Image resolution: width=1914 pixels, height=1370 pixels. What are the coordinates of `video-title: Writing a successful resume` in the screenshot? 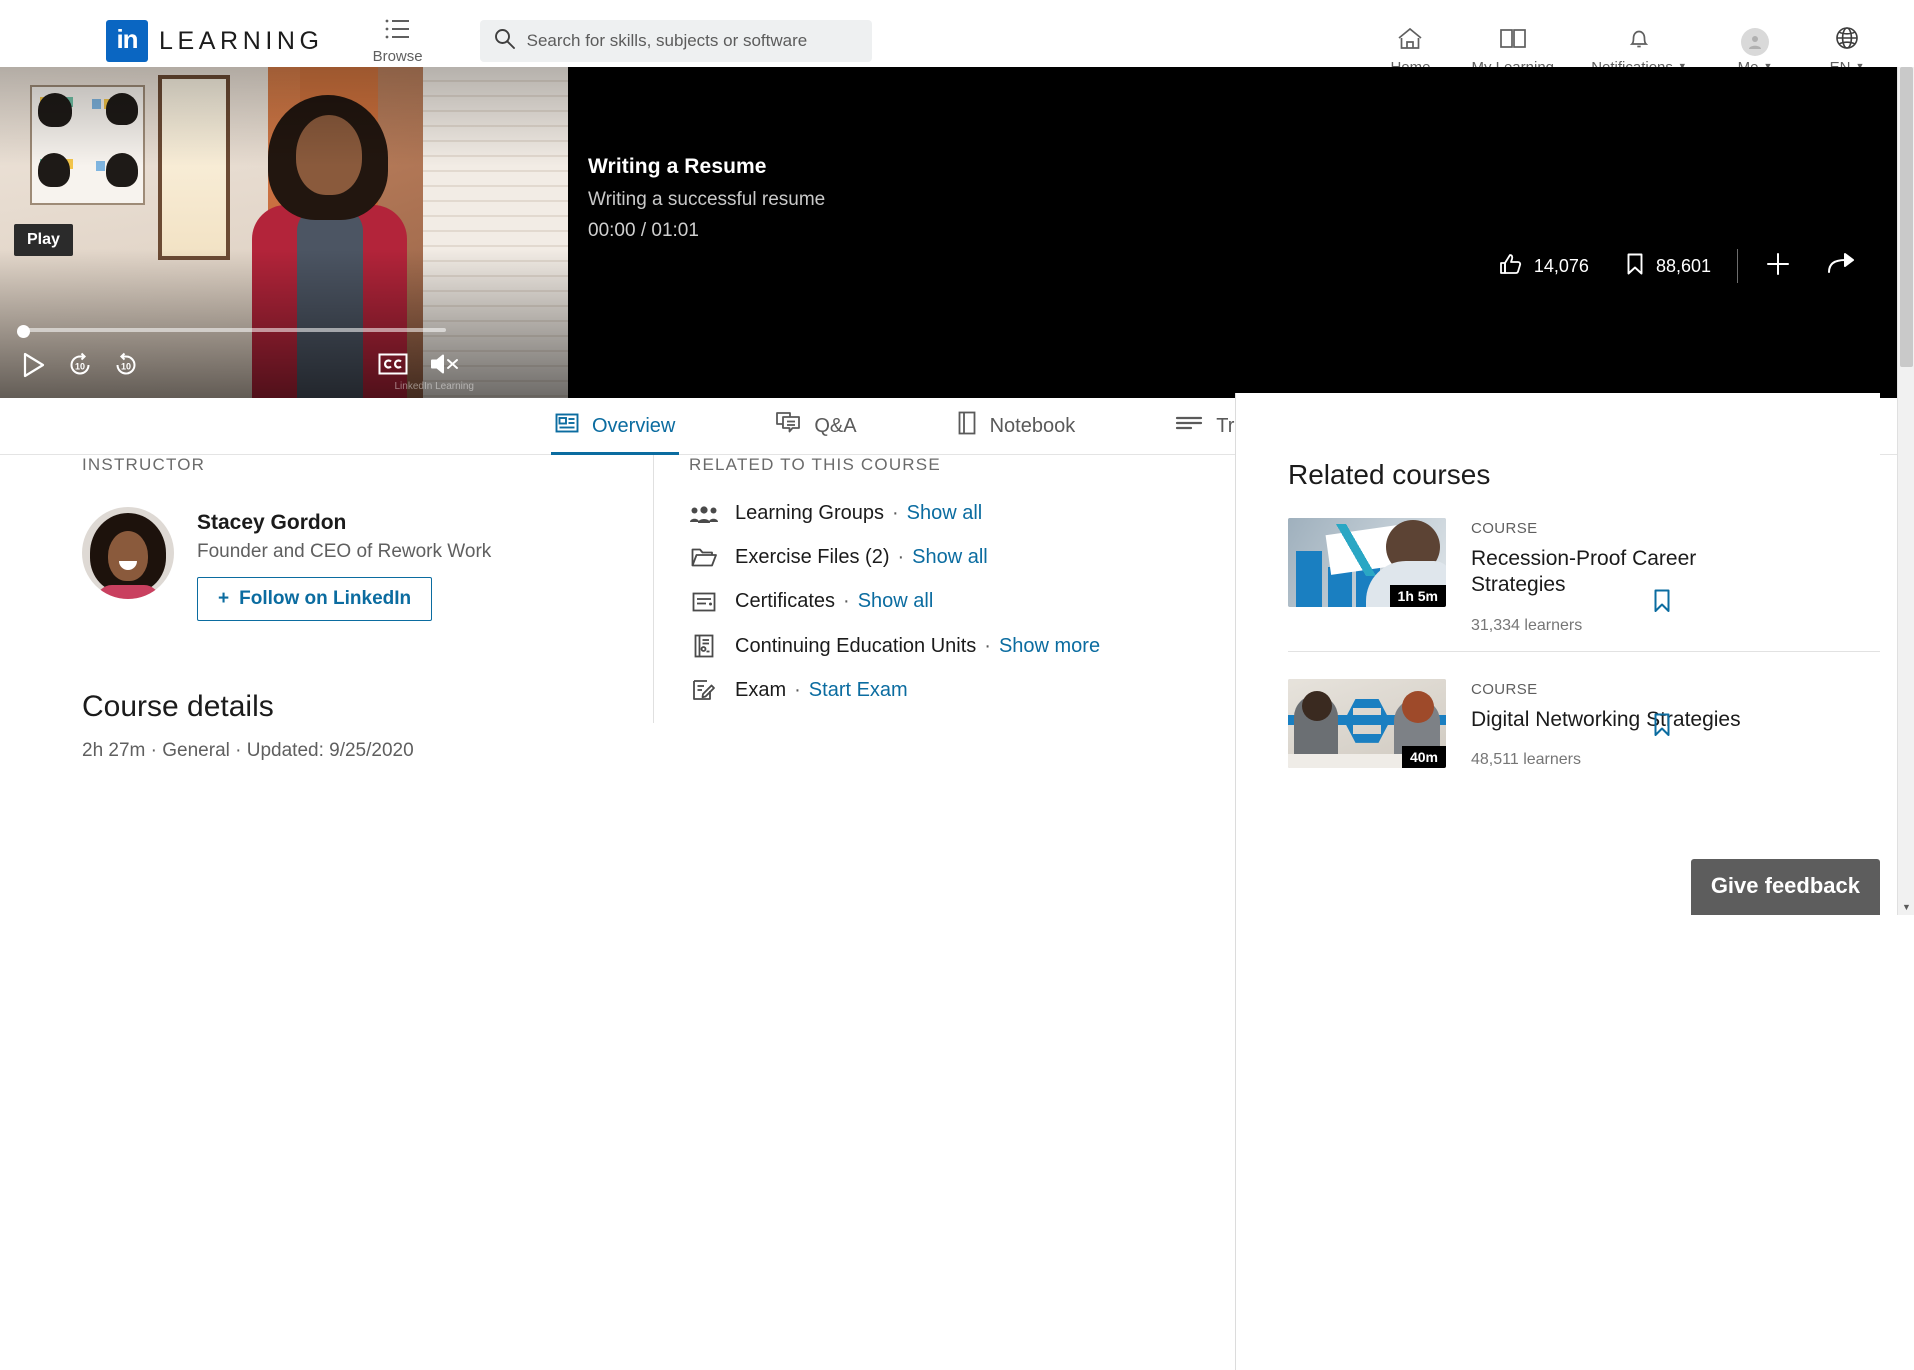 It's located at (706, 200).